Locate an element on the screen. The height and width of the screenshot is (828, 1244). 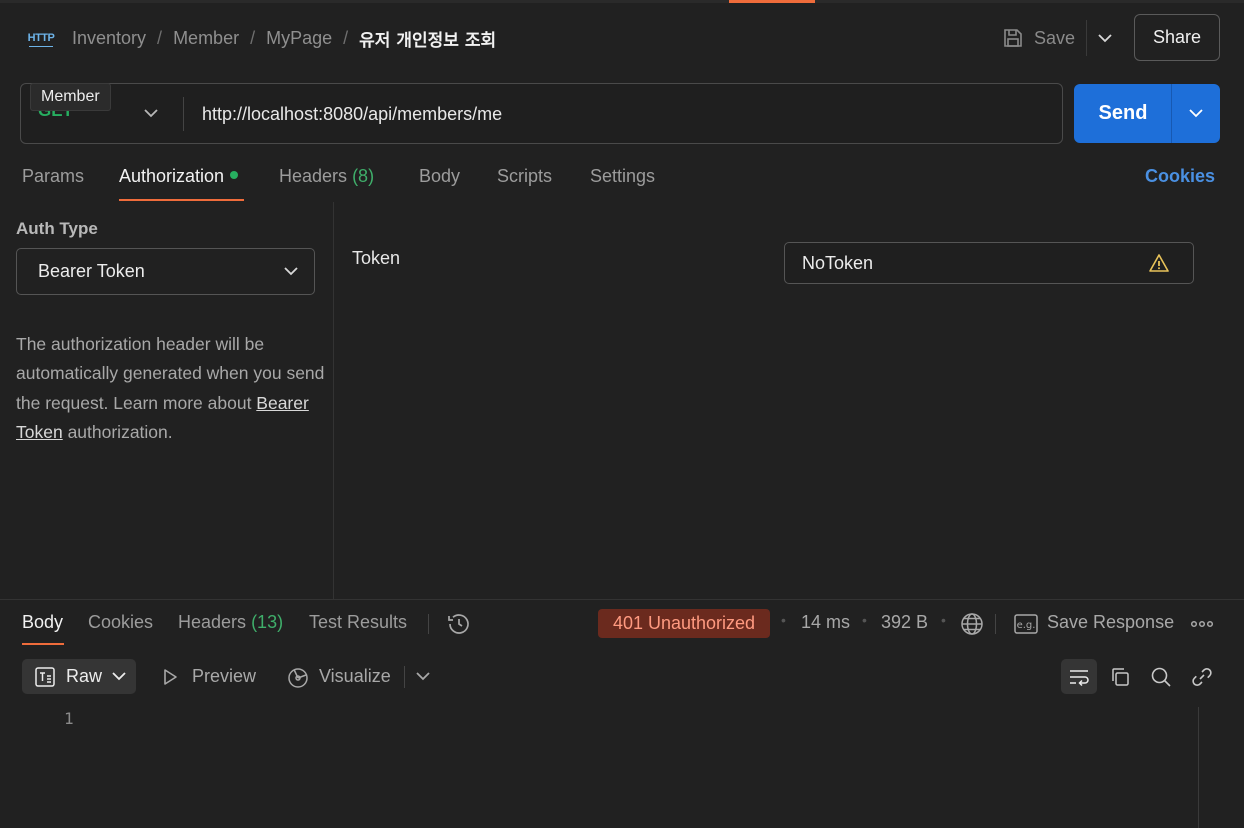
warning-icon is located at coordinates (1159, 263).